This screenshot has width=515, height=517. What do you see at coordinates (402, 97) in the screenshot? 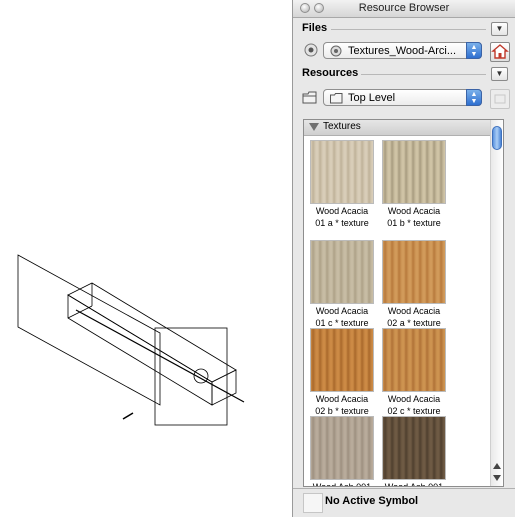
I see `resources-popup: Top Level ▲ ▼` at bounding box center [402, 97].